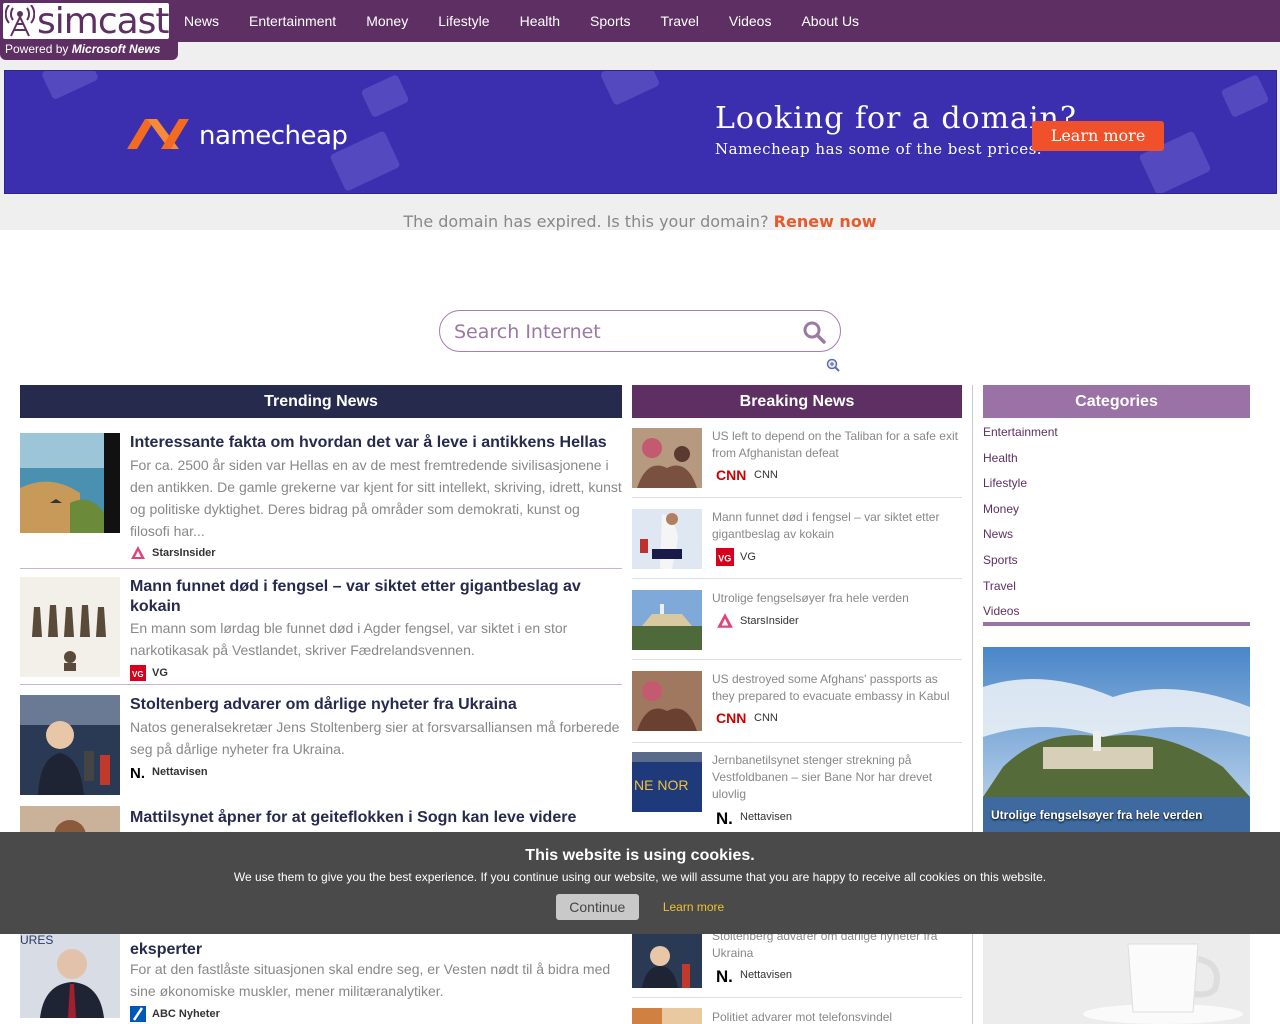 This screenshot has height=1024, width=1280. I want to click on category-money: Money, so click(1116, 514).